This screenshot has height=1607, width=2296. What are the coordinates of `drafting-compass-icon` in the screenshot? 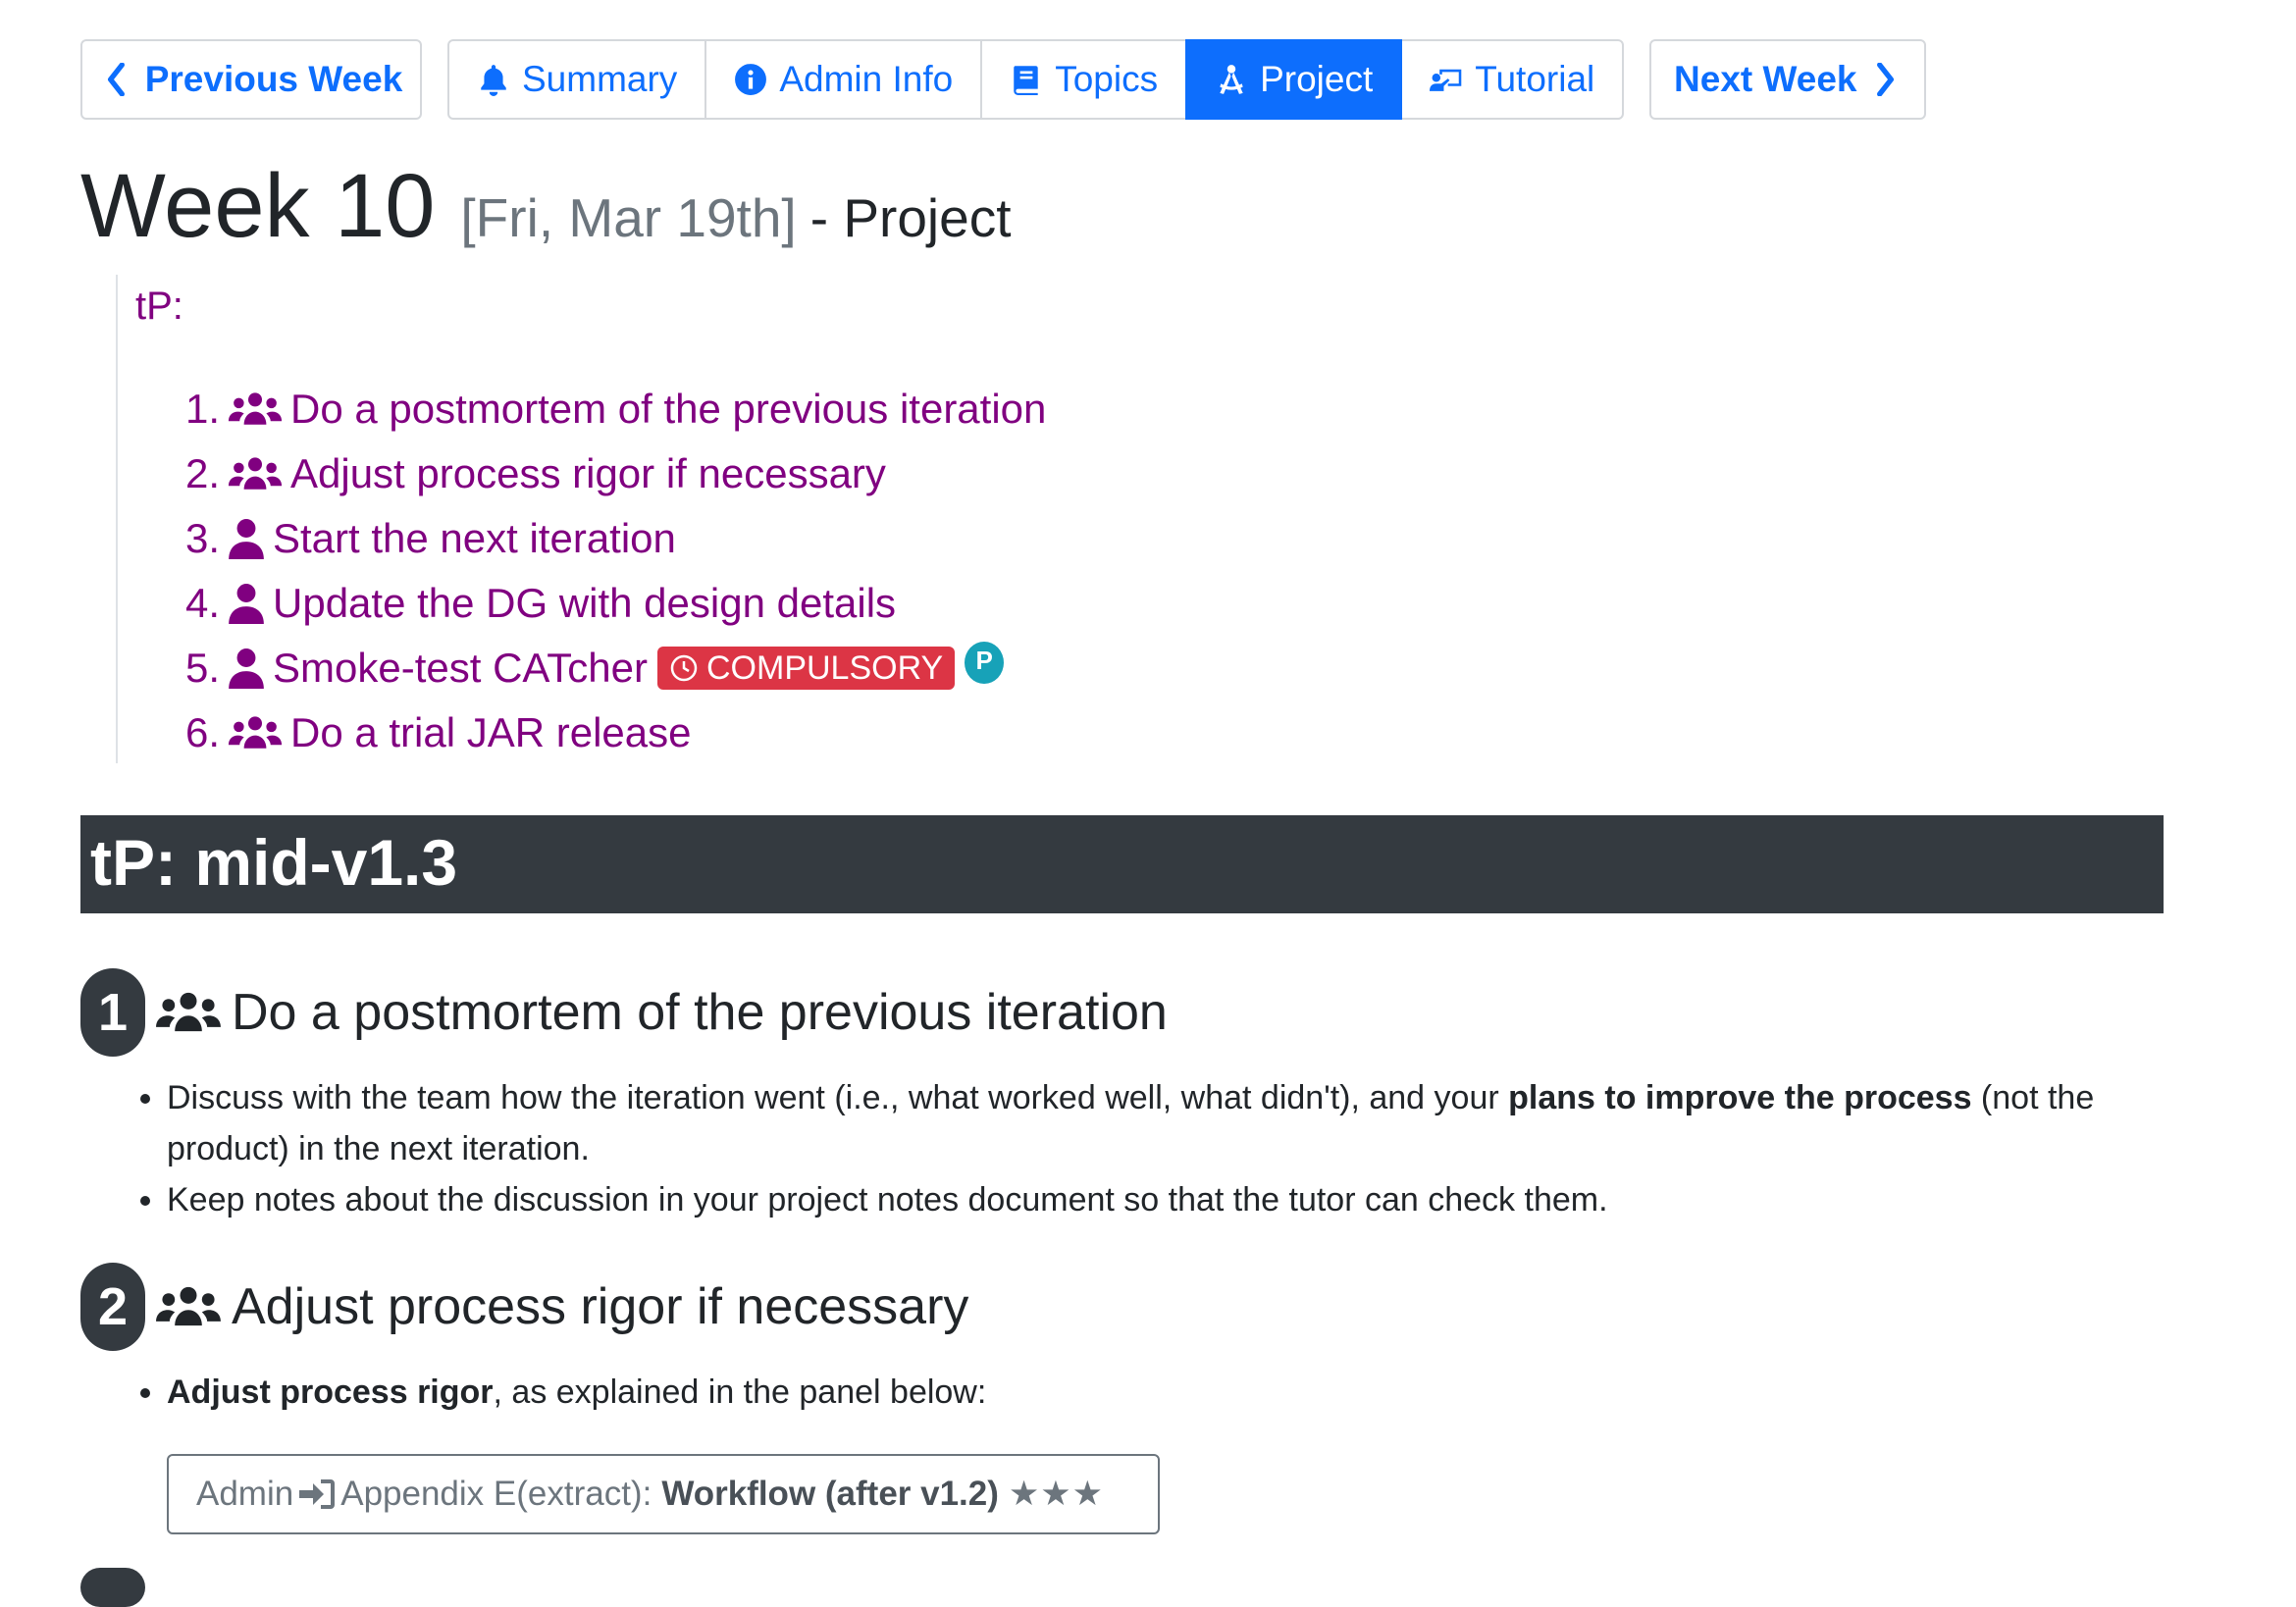 It's located at (1231, 79).